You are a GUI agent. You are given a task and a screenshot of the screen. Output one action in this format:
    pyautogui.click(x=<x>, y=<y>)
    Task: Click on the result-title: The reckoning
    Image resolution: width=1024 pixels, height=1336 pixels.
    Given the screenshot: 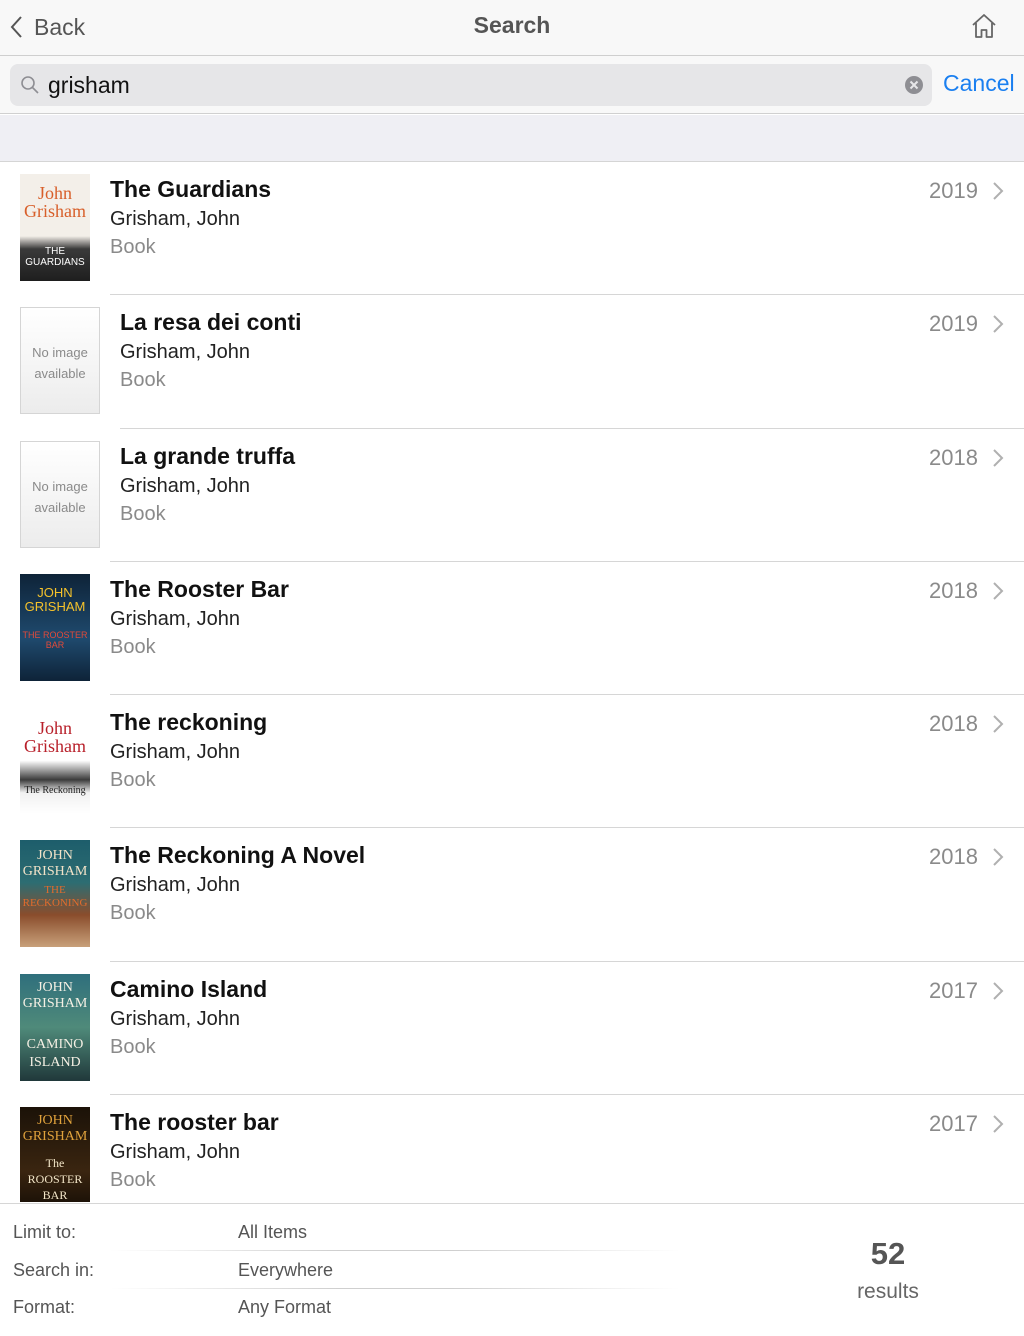 What is the action you would take?
    pyautogui.click(x=189, y=722)
    